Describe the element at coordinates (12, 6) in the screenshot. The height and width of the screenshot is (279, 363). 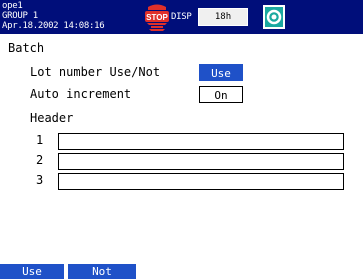
I see `user-name: ope1` at that location.